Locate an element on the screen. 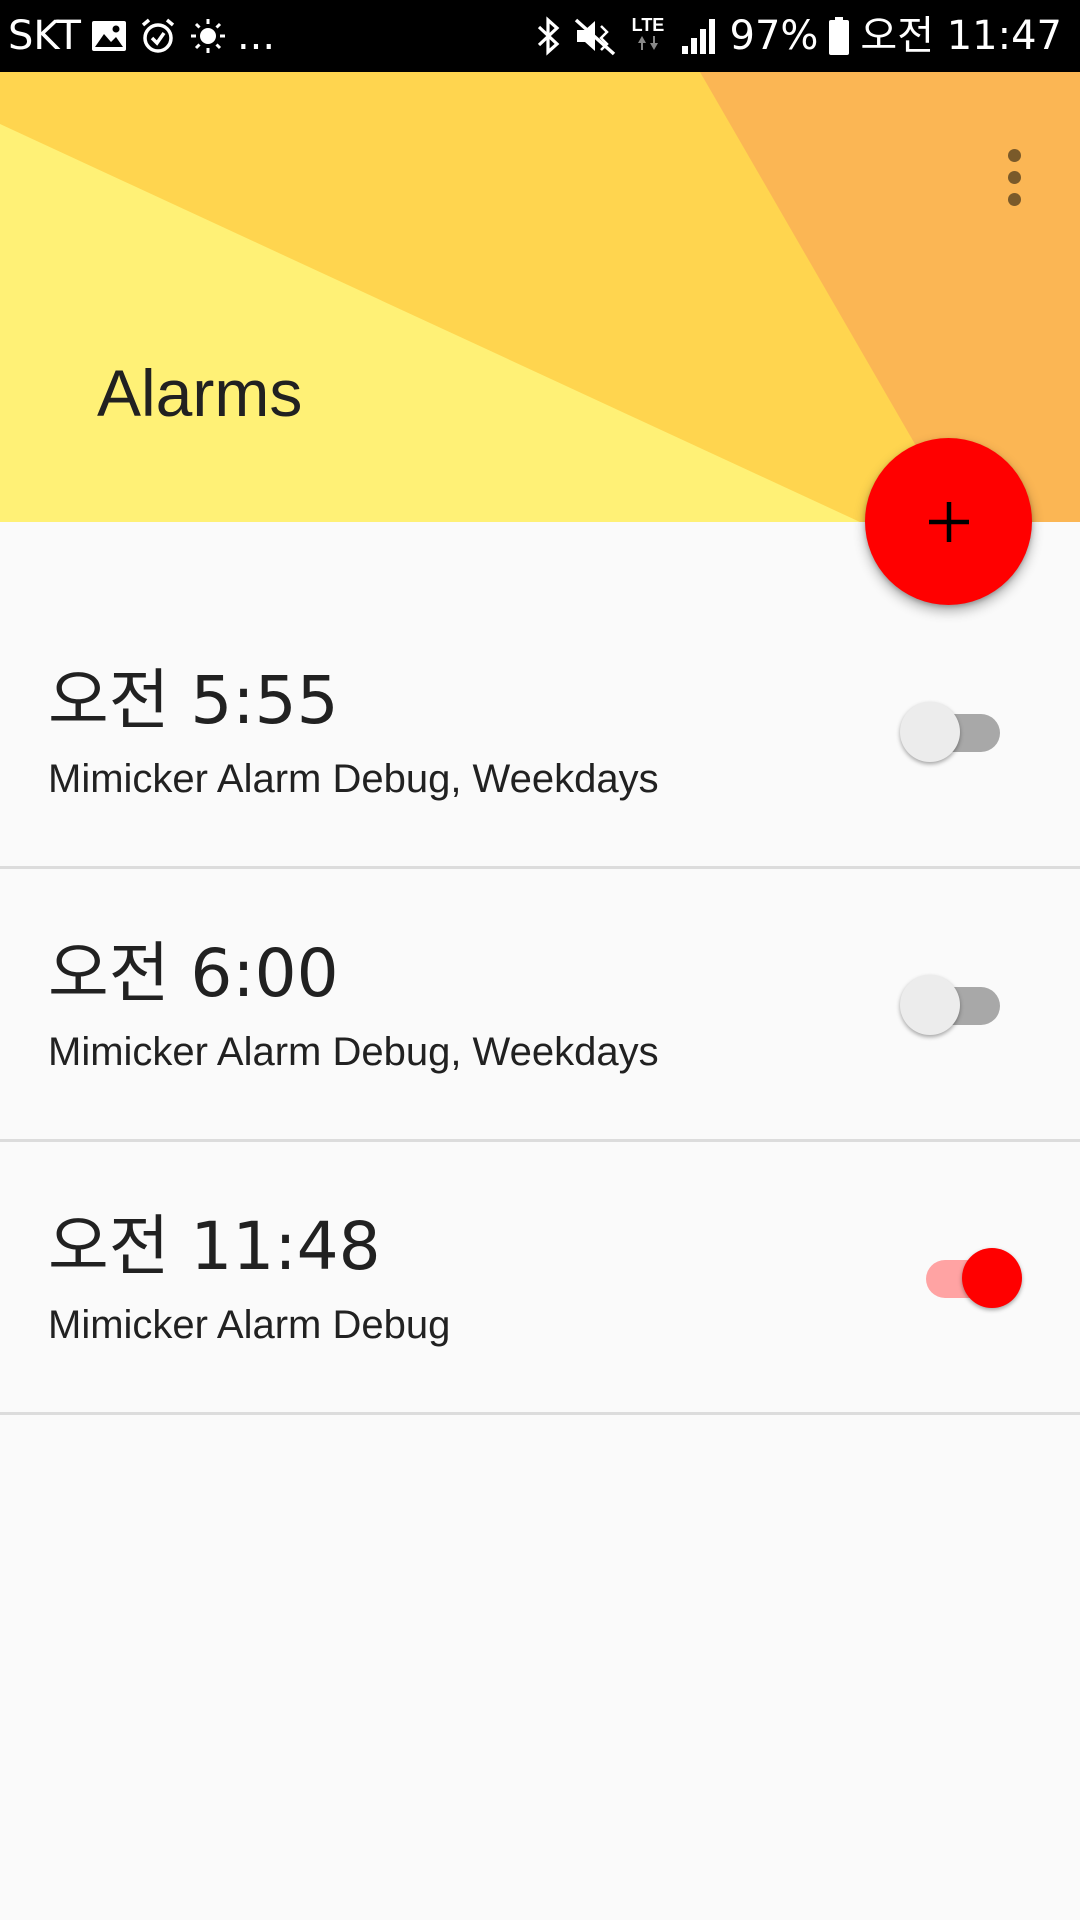 The image size is (1080, 1920). alarm-time: 오전 11:48 is located at coordinates (214, 1246).